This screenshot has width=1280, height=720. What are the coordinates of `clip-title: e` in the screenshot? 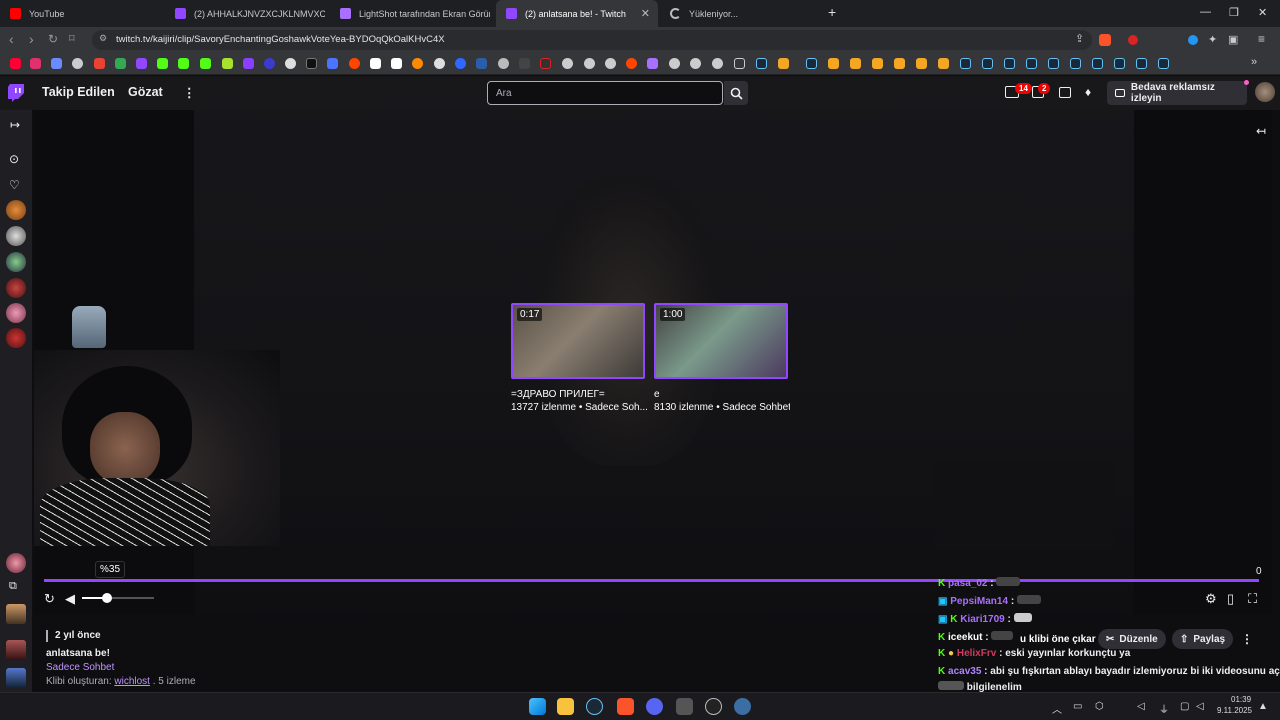 It's located at (722, 394).